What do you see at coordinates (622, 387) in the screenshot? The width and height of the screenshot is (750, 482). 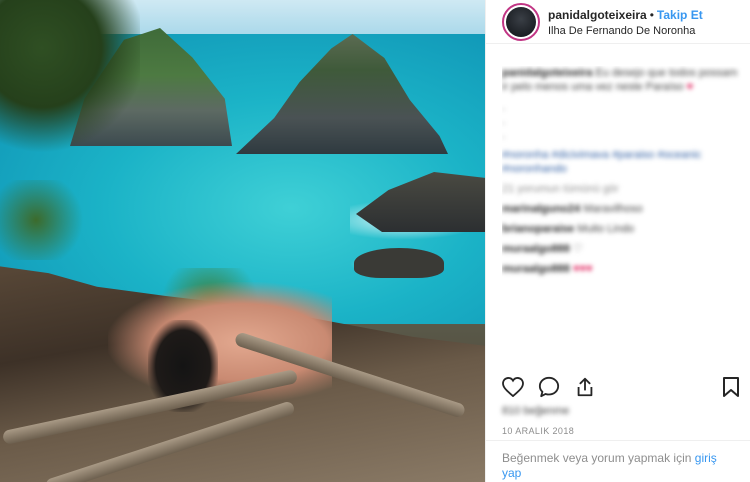 I see `action-bar` at bounding box center [622, 387].